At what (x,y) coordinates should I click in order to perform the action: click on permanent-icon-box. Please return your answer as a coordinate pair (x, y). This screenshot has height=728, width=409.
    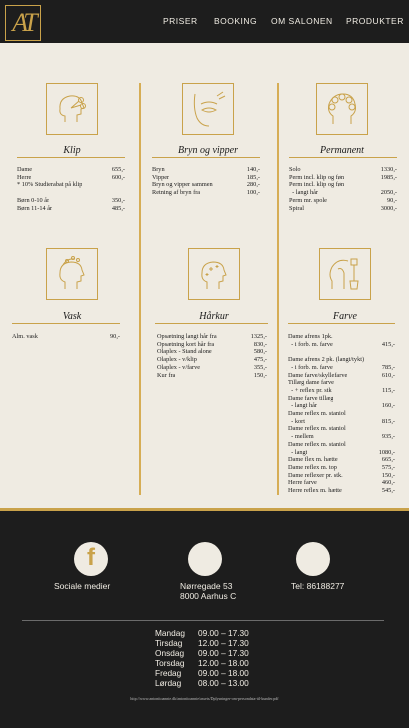
    Looking at the image, I should click on (342, 109).